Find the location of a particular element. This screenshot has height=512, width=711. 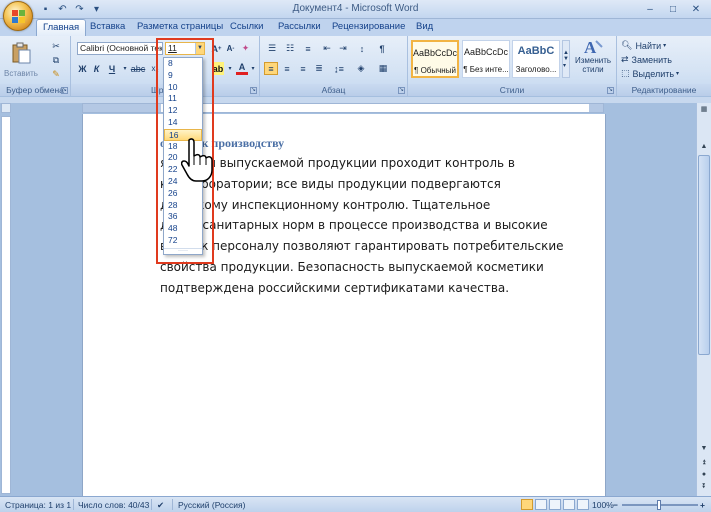

font-size-option: 72 is located at coordinates (183, 241).